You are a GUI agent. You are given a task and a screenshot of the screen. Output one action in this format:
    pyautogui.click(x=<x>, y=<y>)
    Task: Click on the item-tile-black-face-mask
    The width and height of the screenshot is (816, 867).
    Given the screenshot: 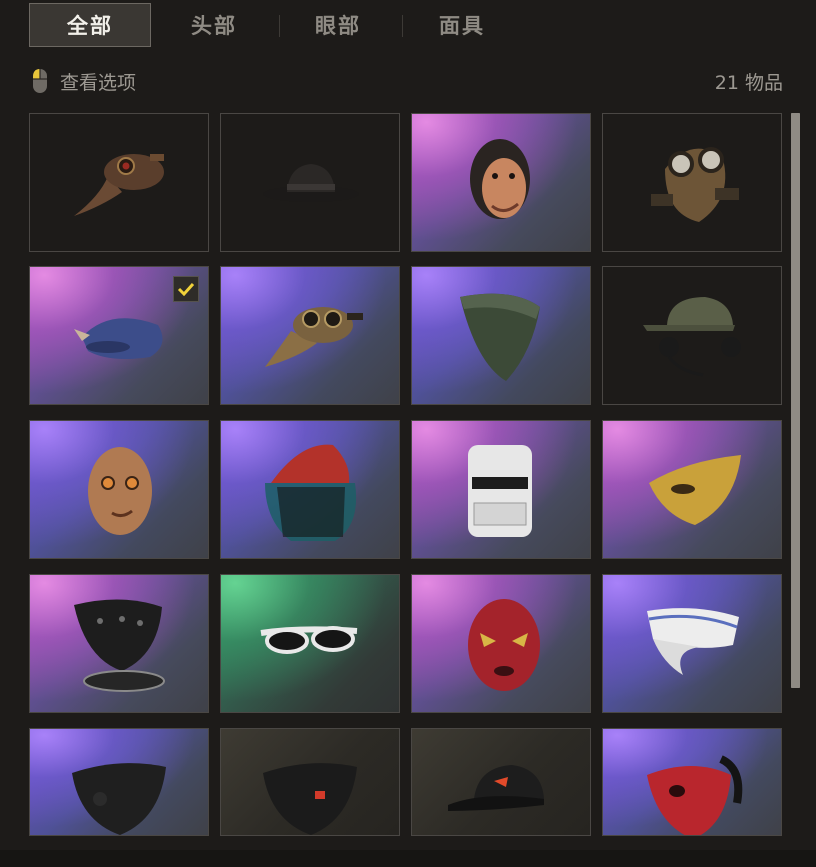 What is the action you would take?
    pyautogui.click(x=119, y=782)
    